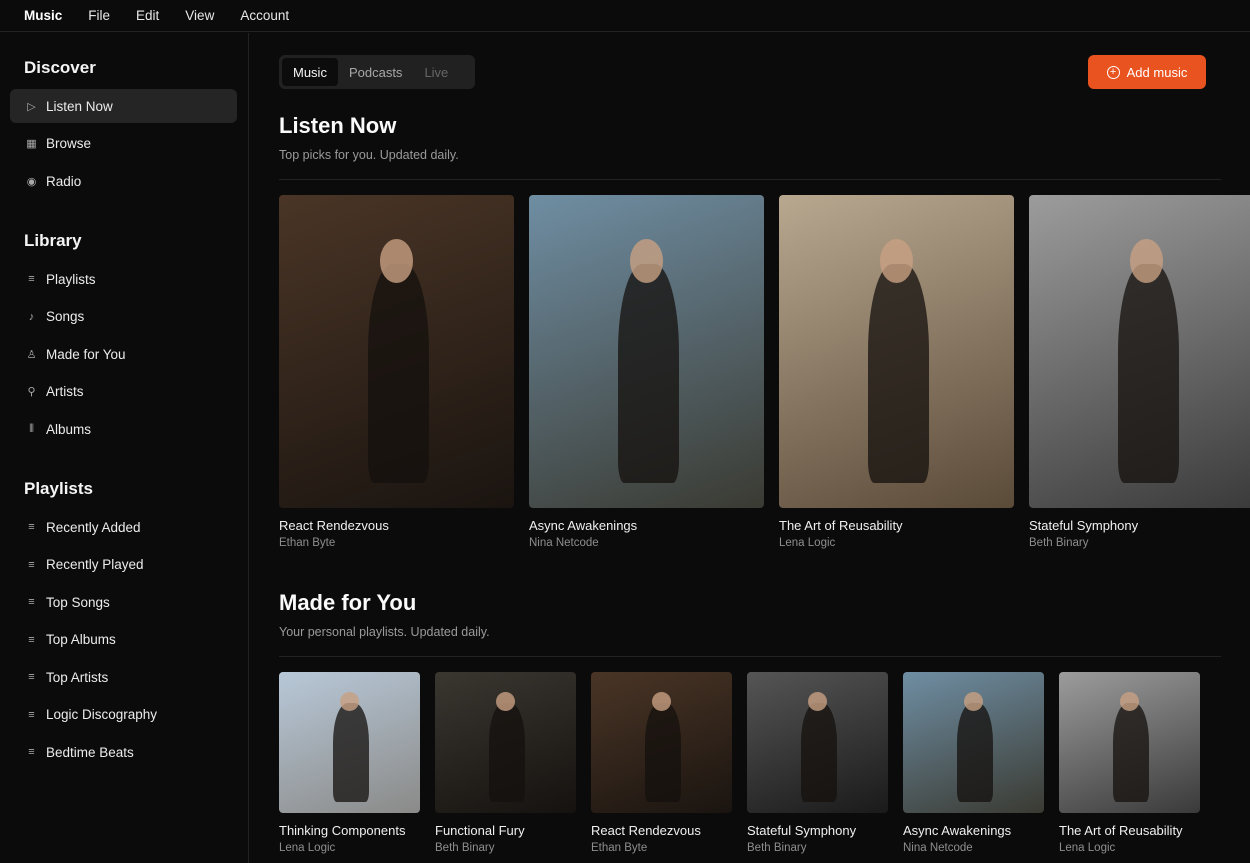 The height and width of the screenshot is (863, 1250). I want to click on sidebar-item-label: Browse, so click(69, 143).